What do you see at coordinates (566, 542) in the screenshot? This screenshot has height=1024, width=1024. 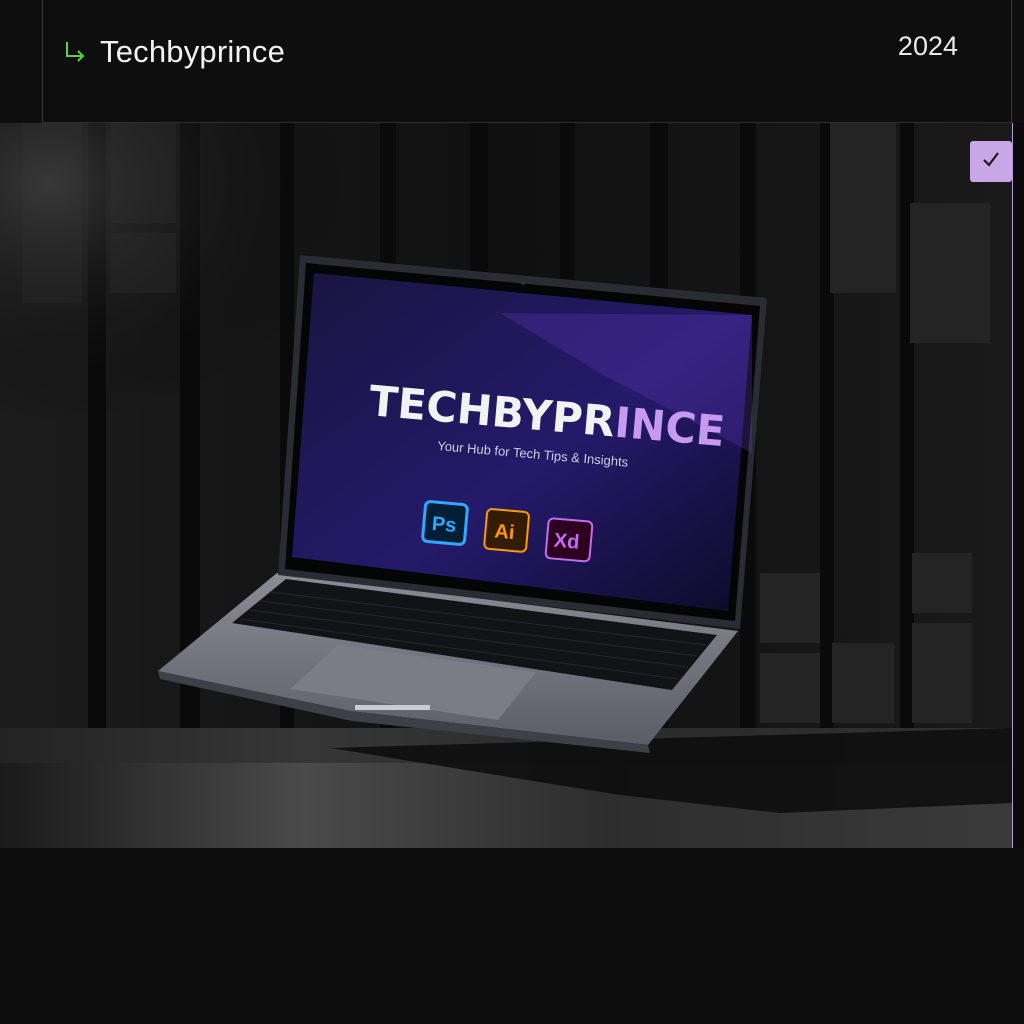 I see `svg-text: Xd` at bounding box center [566, 542].